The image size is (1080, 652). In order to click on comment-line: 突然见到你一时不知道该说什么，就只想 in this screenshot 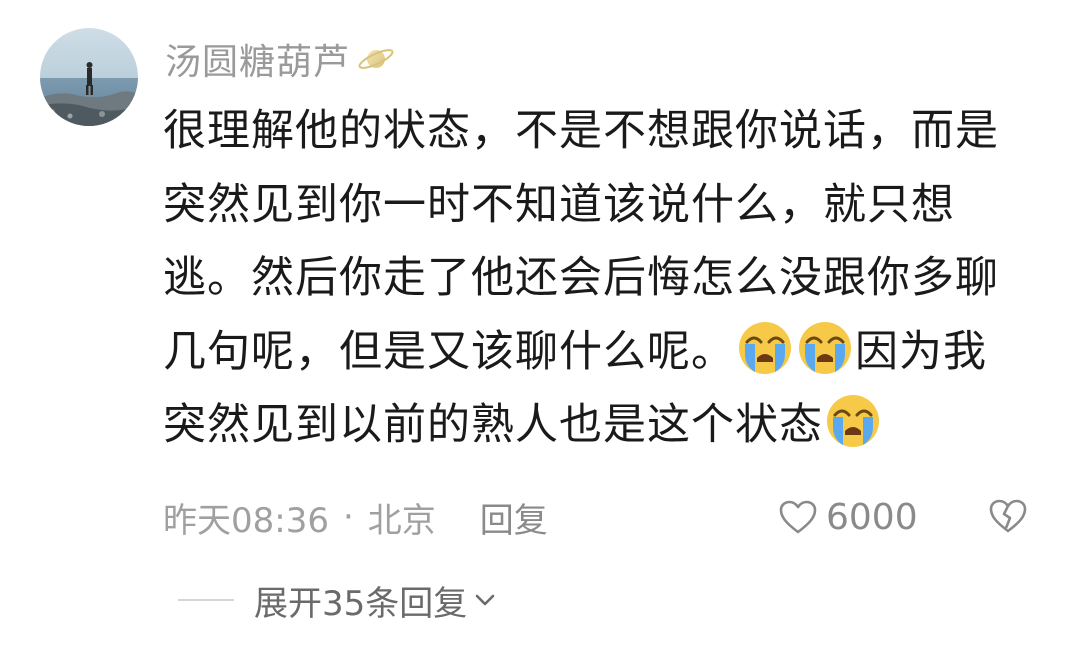, I will do `click(559, 204)`.